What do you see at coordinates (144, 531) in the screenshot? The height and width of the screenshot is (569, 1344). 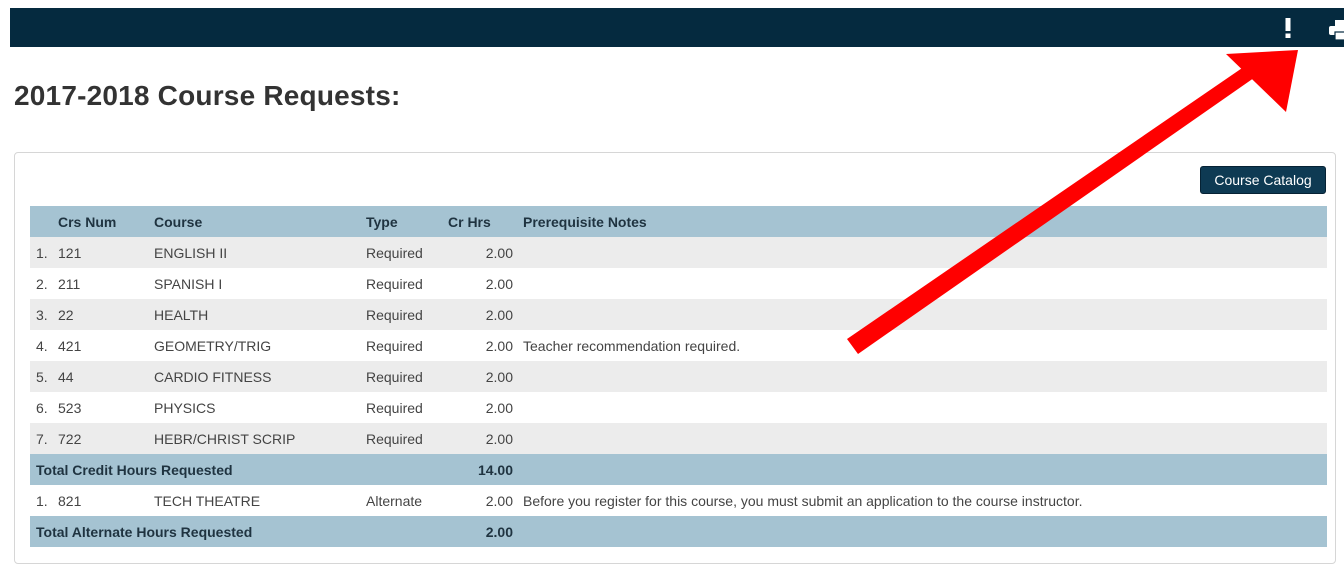 I see `total-alternate-hours-label: Total Alternate Hours Requested` at bounding box center [144, 531].